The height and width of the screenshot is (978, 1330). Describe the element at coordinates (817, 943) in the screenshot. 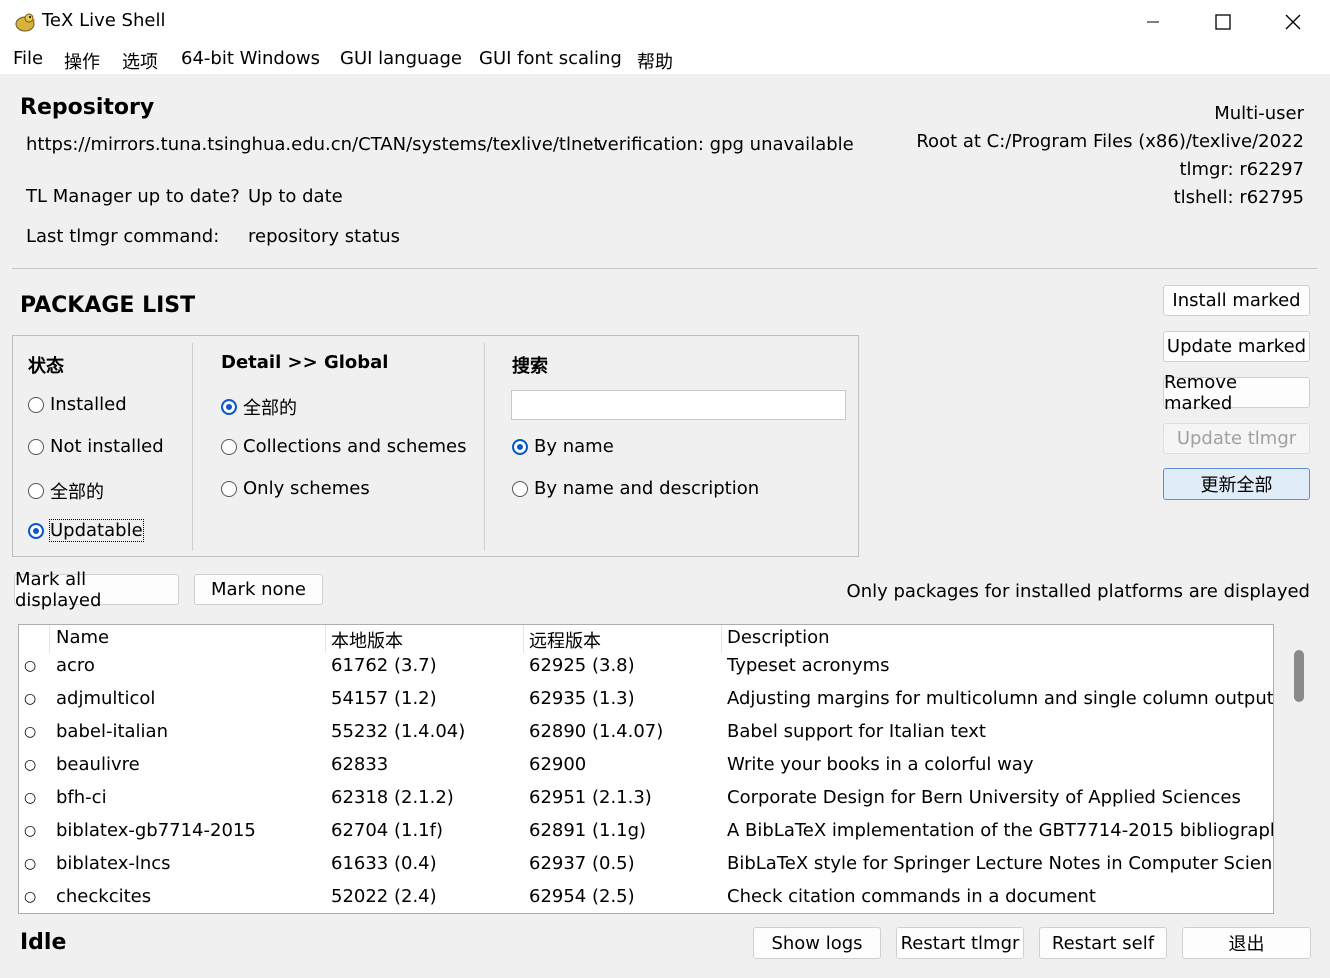

I see `show-logs-button: Show logs` at that location.